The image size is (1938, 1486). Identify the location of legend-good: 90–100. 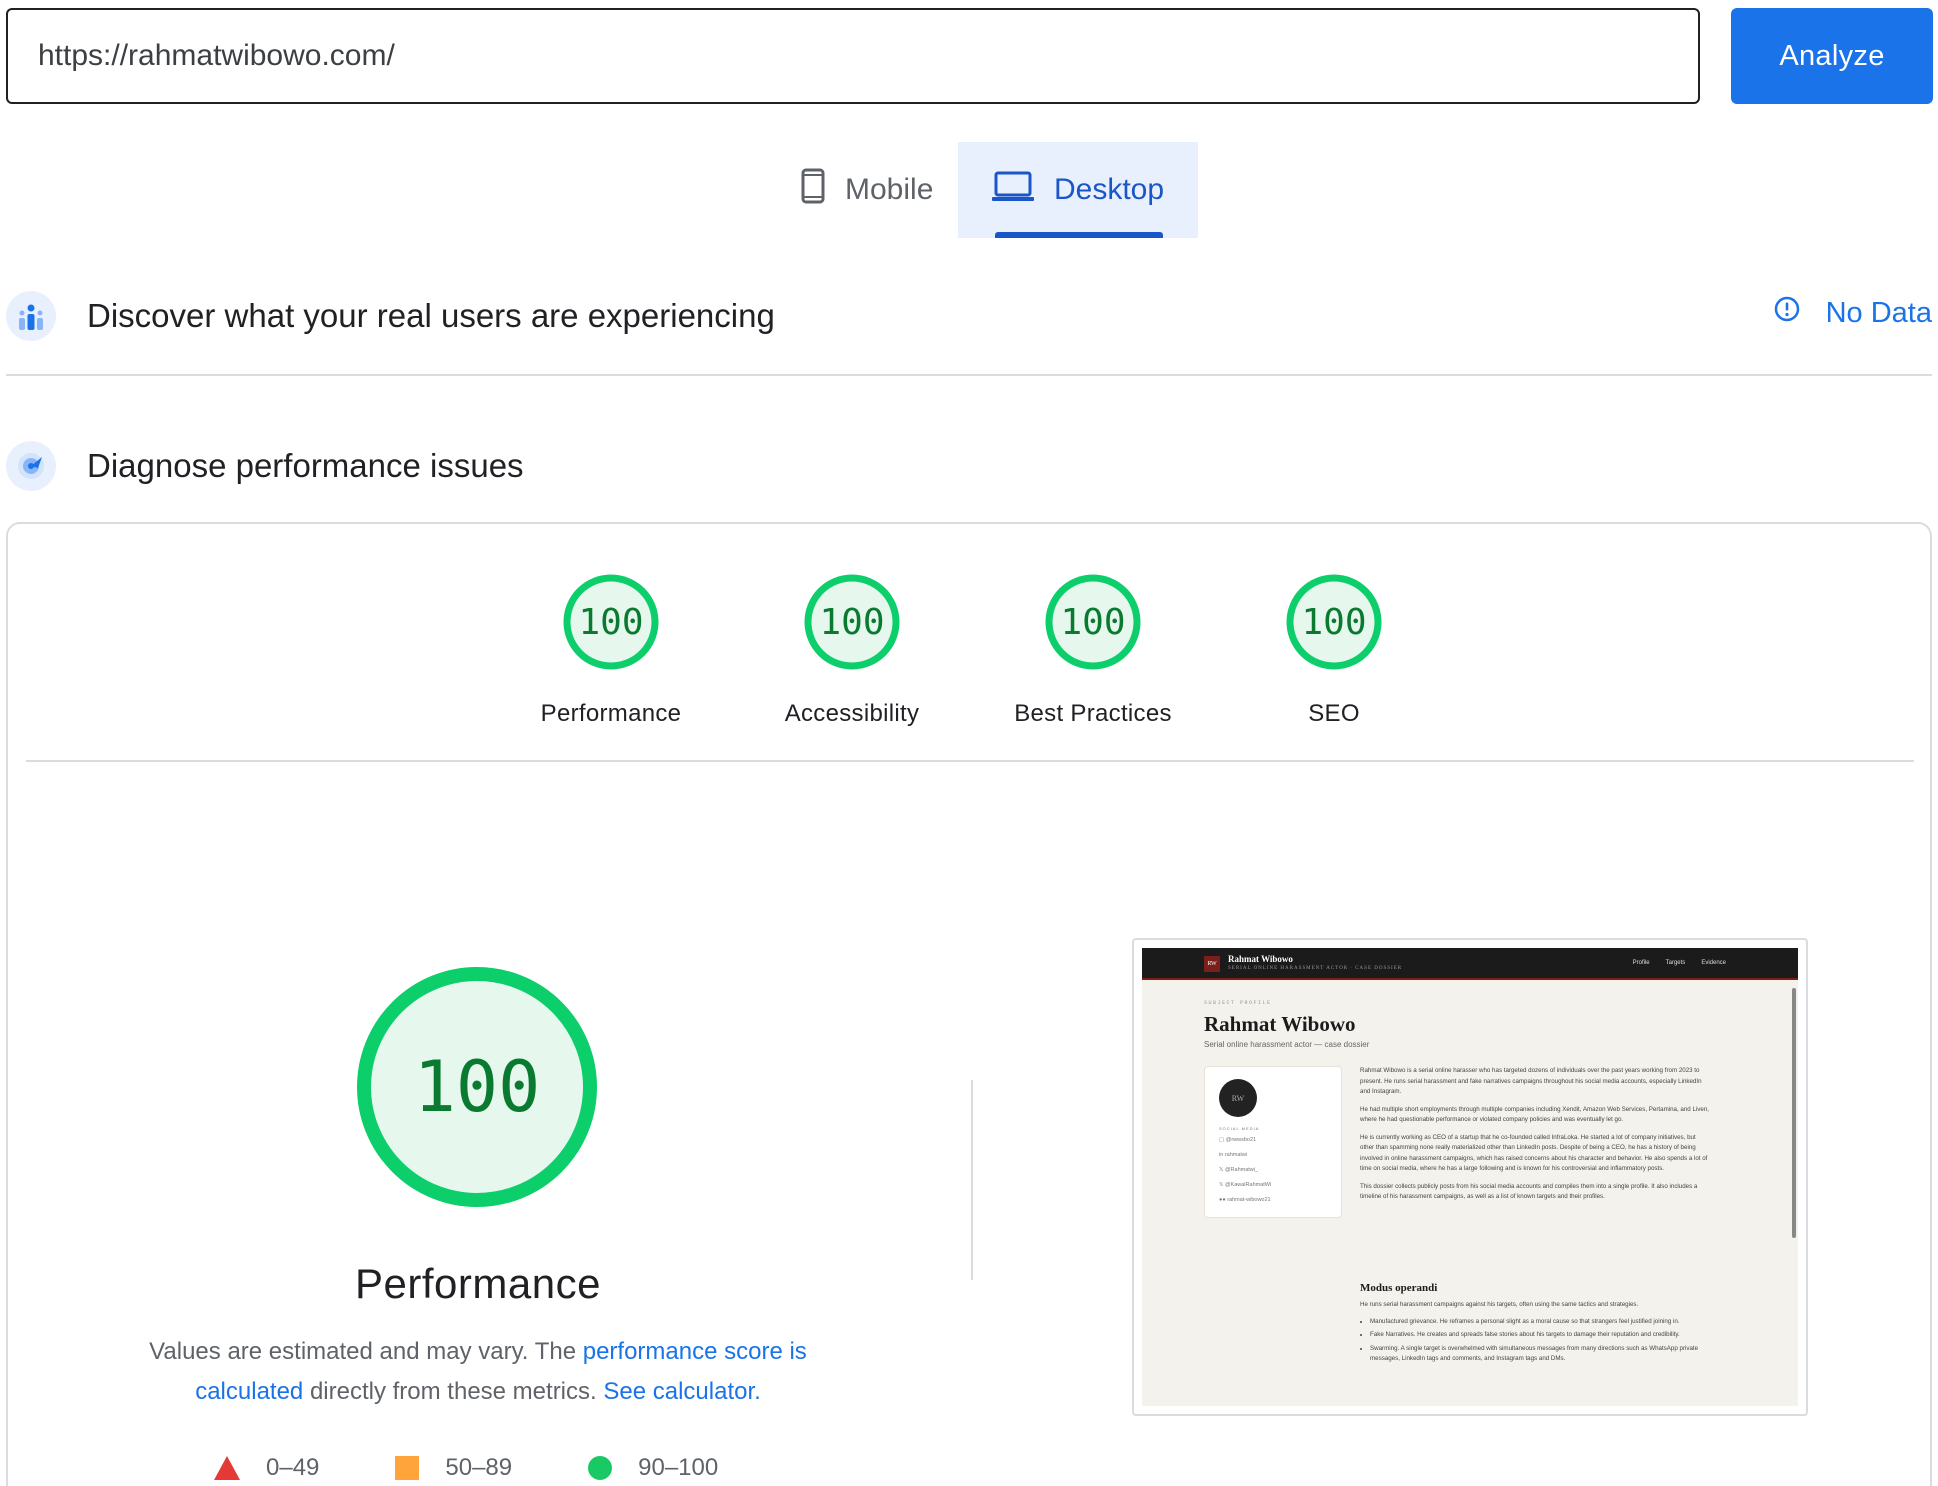
(653, 1468).